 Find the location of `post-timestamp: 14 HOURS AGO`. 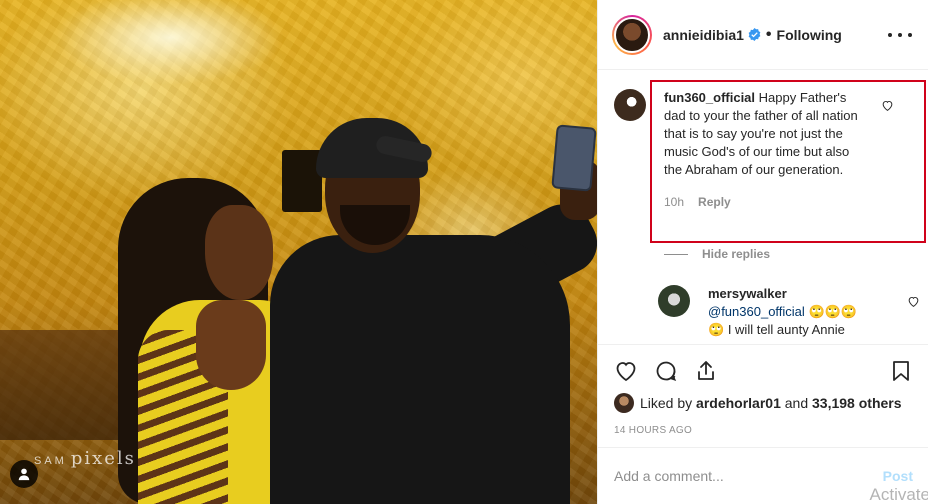

post-timestamp: 14 HOURS AGO is located at coordinates (763, 430).